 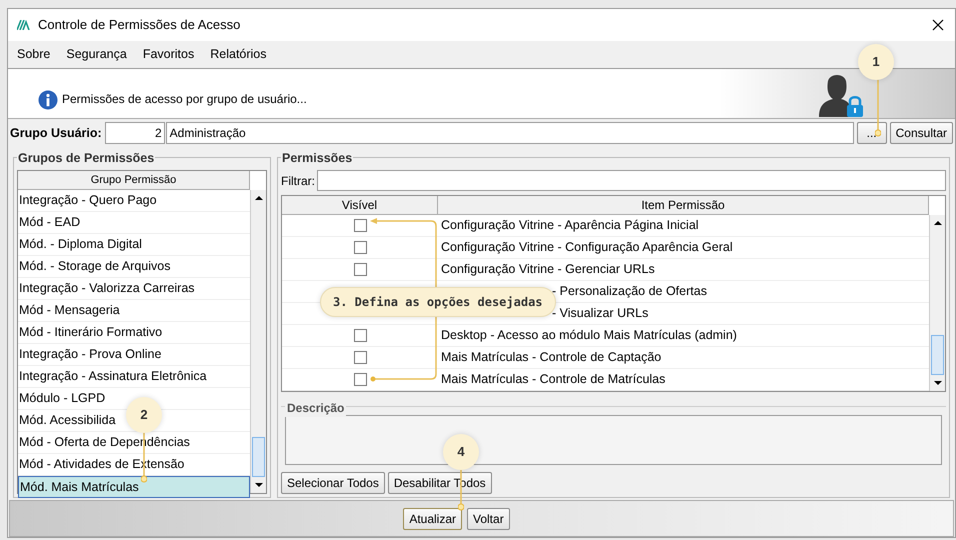 What do you see at coordinates (938, 25) in the screenshot?
I see `close-icon` at bounding box center [938, 25].